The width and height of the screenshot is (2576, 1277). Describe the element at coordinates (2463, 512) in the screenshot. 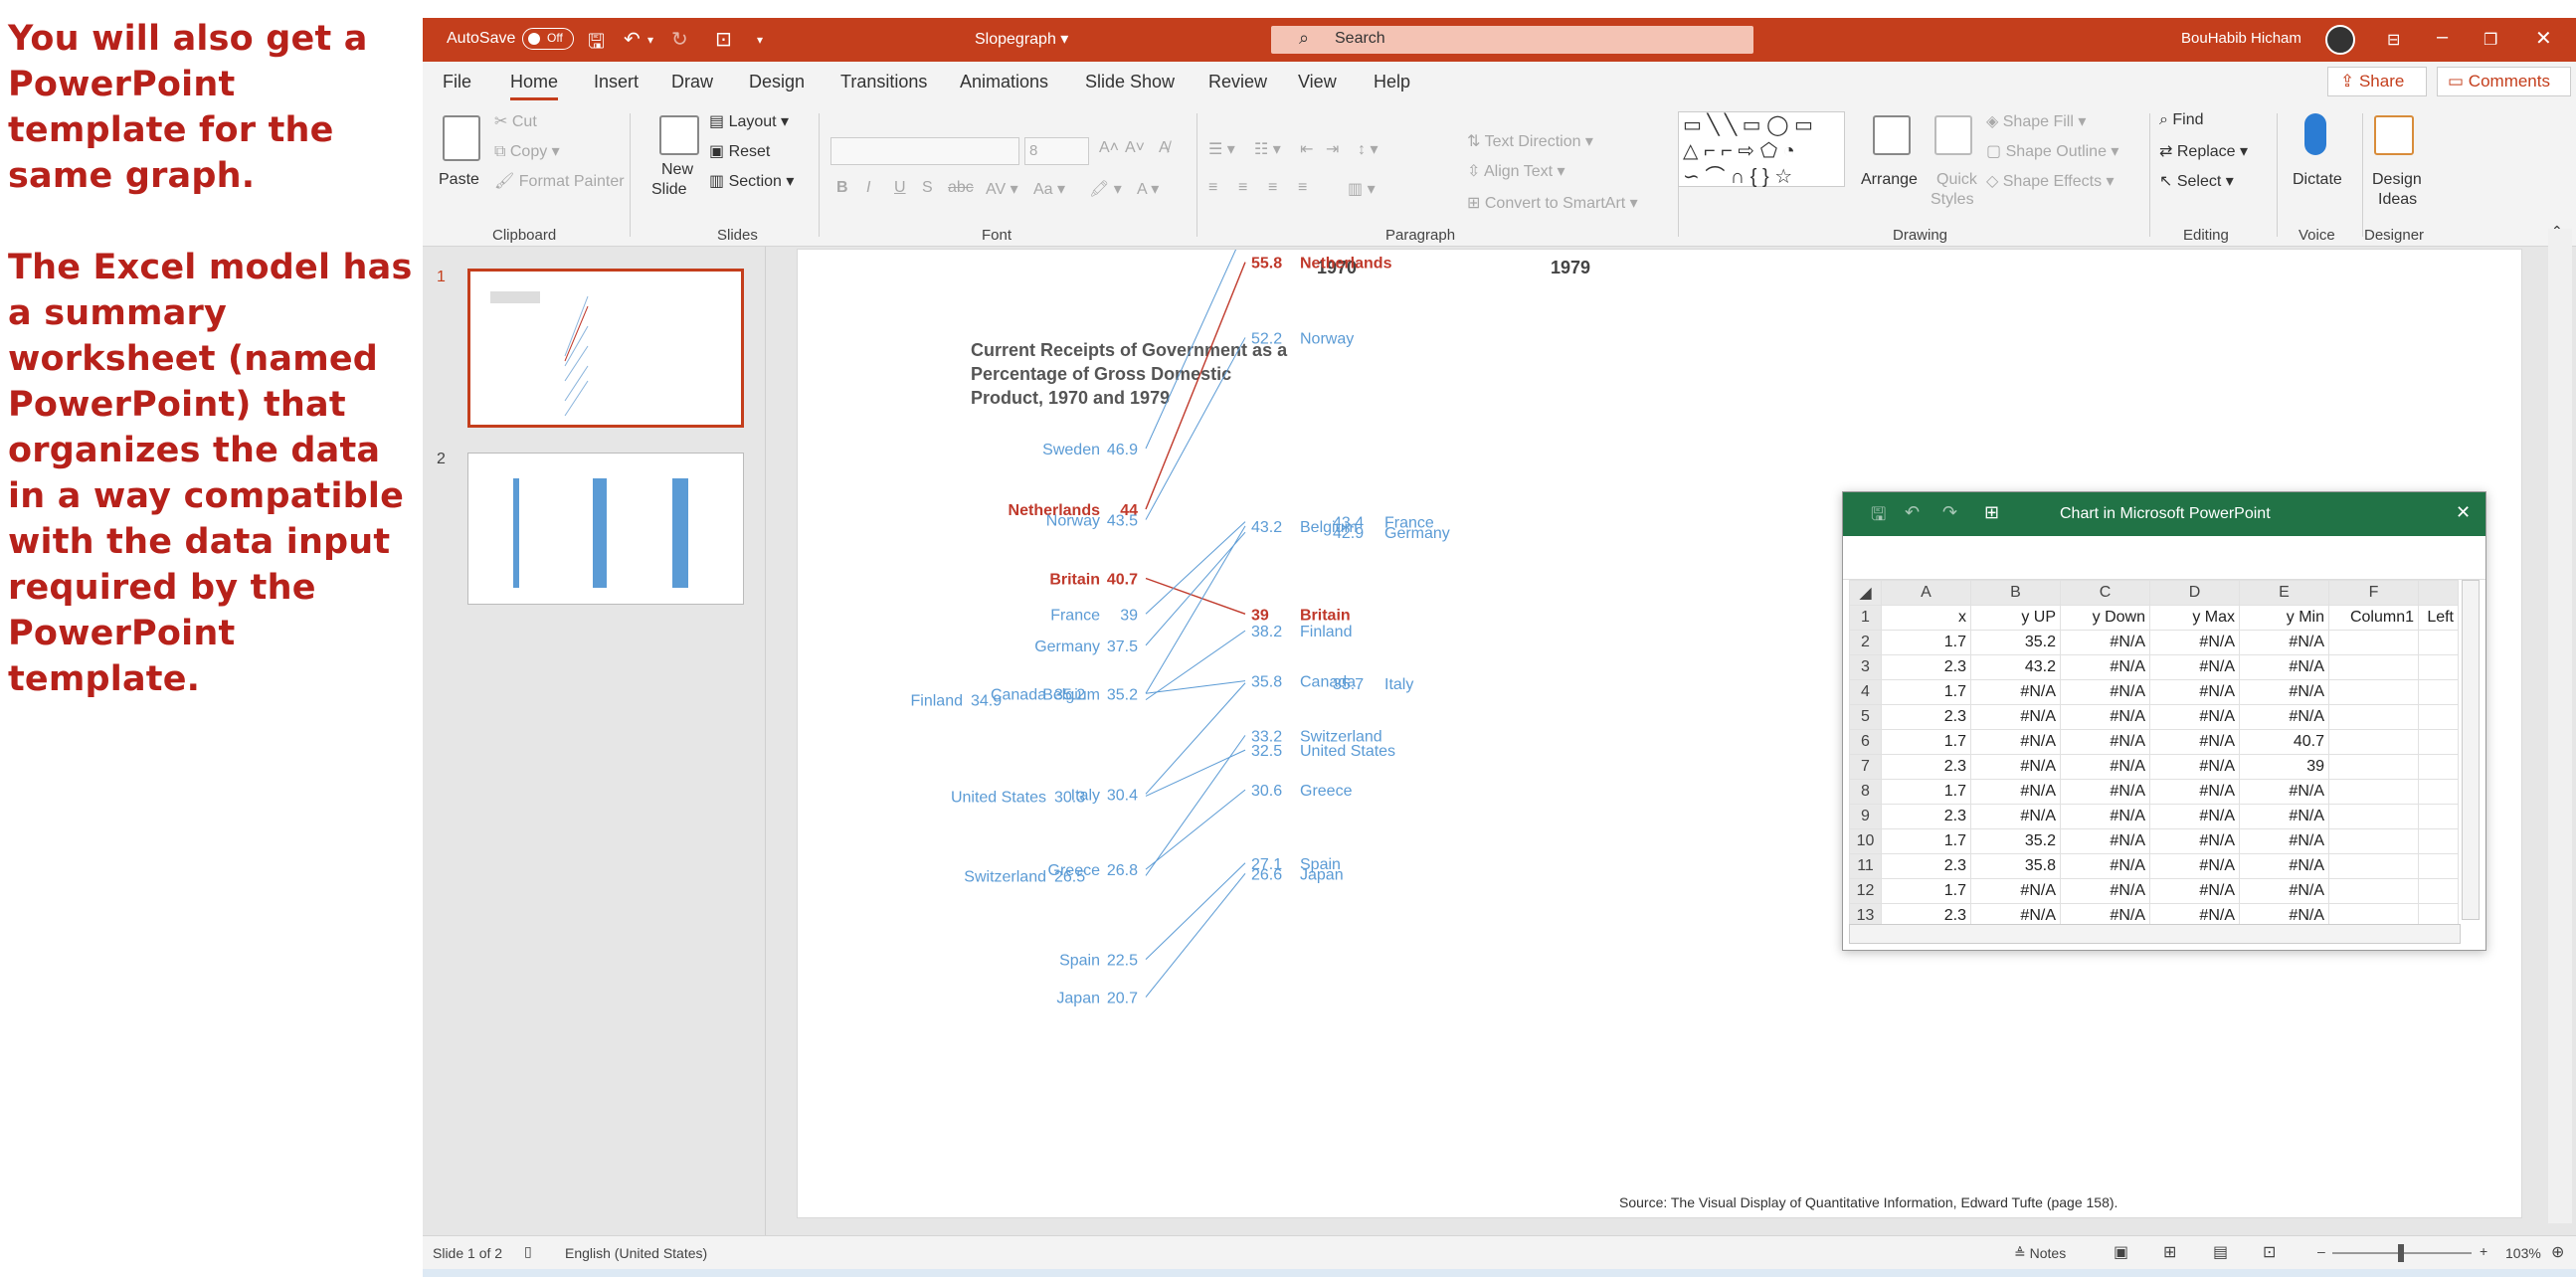

I see `excel-close-icon: ✕` at that location.